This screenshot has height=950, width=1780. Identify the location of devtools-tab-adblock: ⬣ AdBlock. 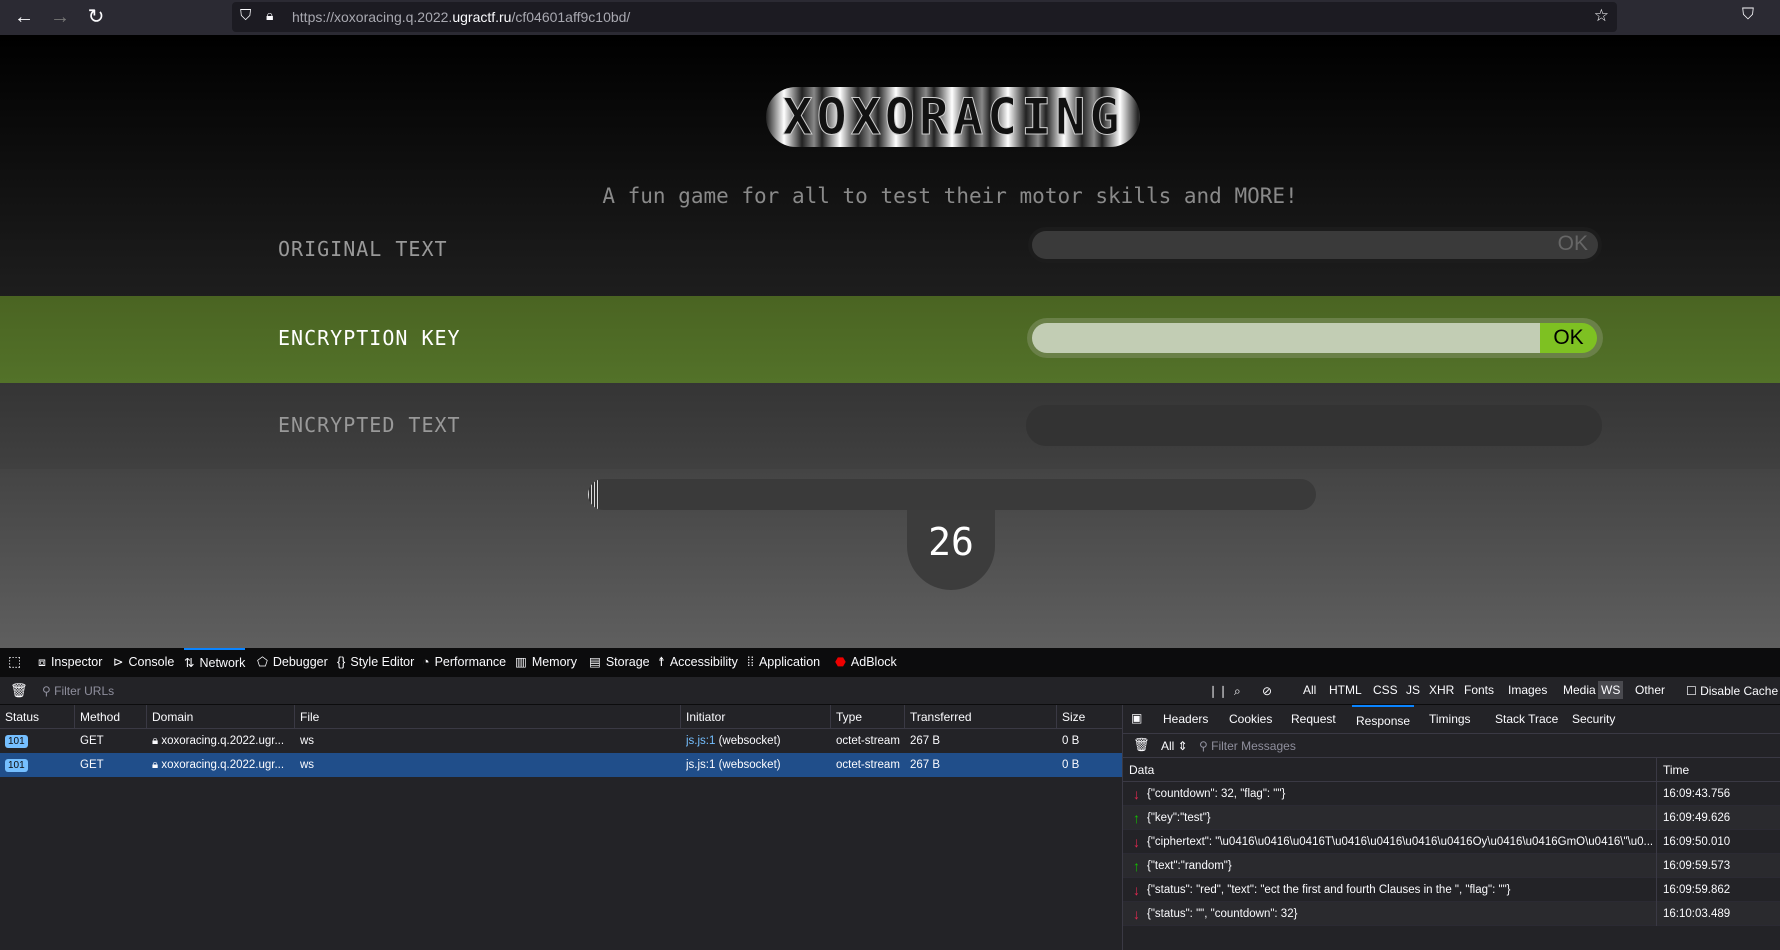
(866, 662).